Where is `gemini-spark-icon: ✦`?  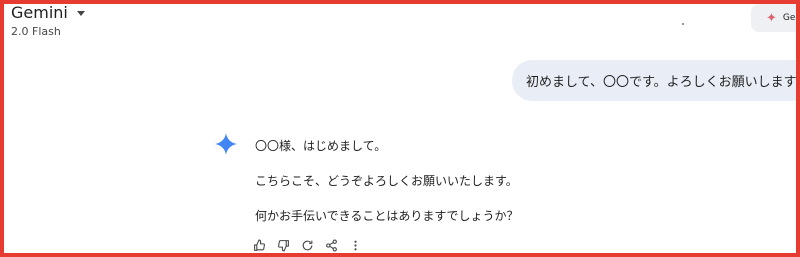
gemini-spark-icon: ✦ is located at coordinates (771, 18).